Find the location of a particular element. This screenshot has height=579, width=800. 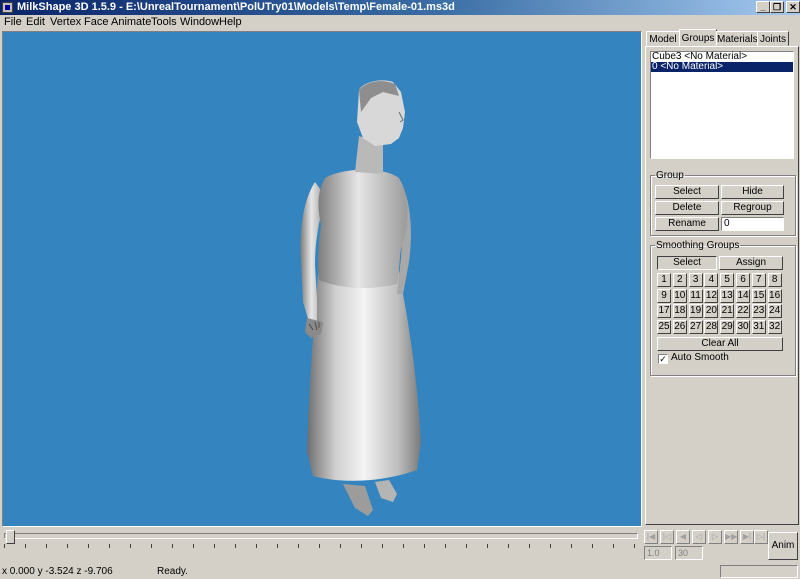

timeline-ticks is located at coordinates (321, 546).